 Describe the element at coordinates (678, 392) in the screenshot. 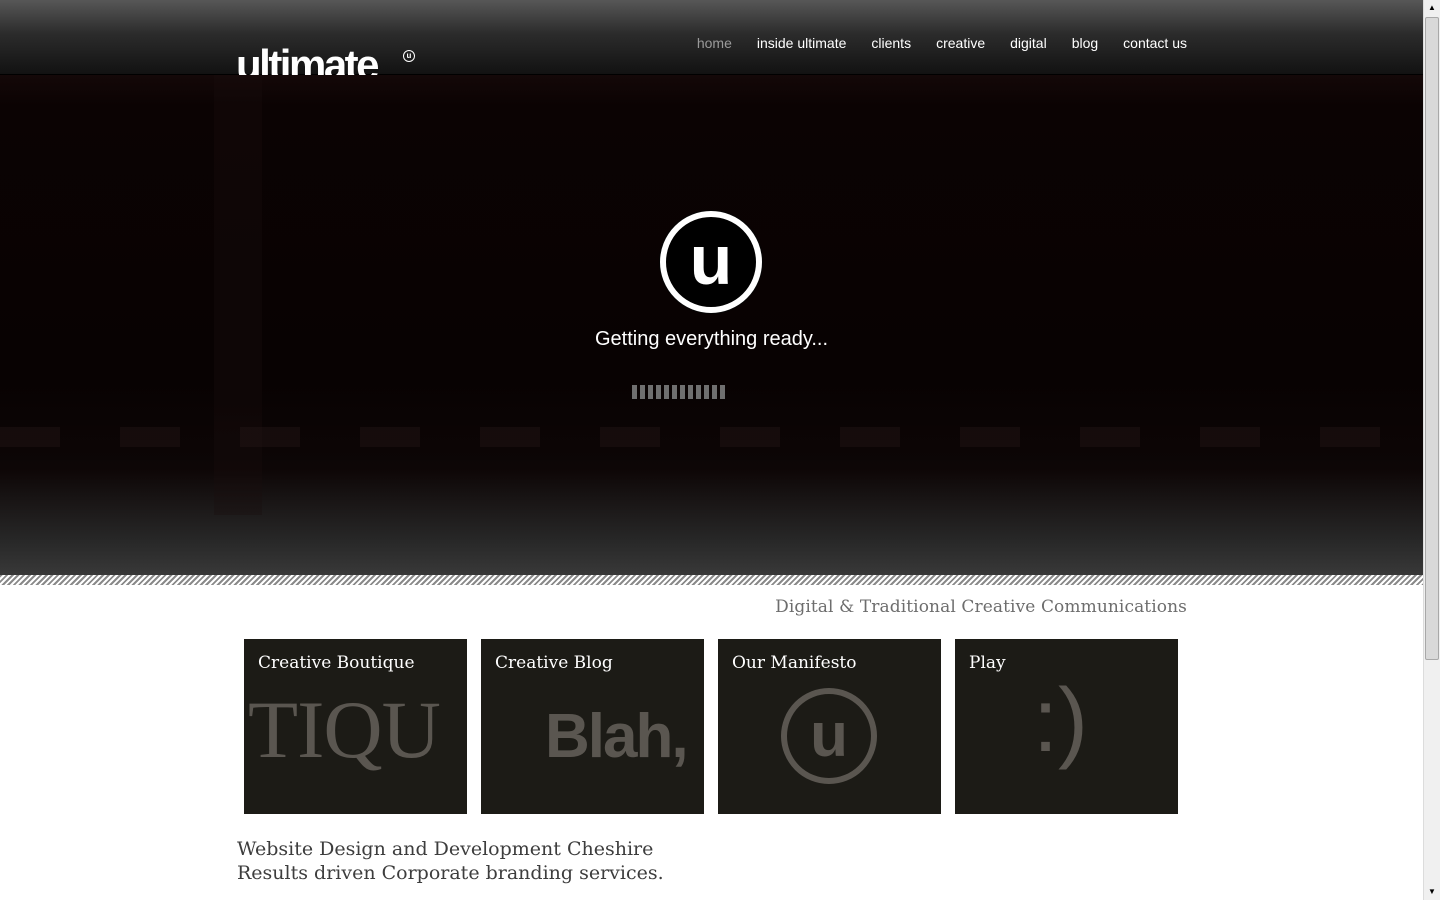

I see `loading-progress-bar` at that location.